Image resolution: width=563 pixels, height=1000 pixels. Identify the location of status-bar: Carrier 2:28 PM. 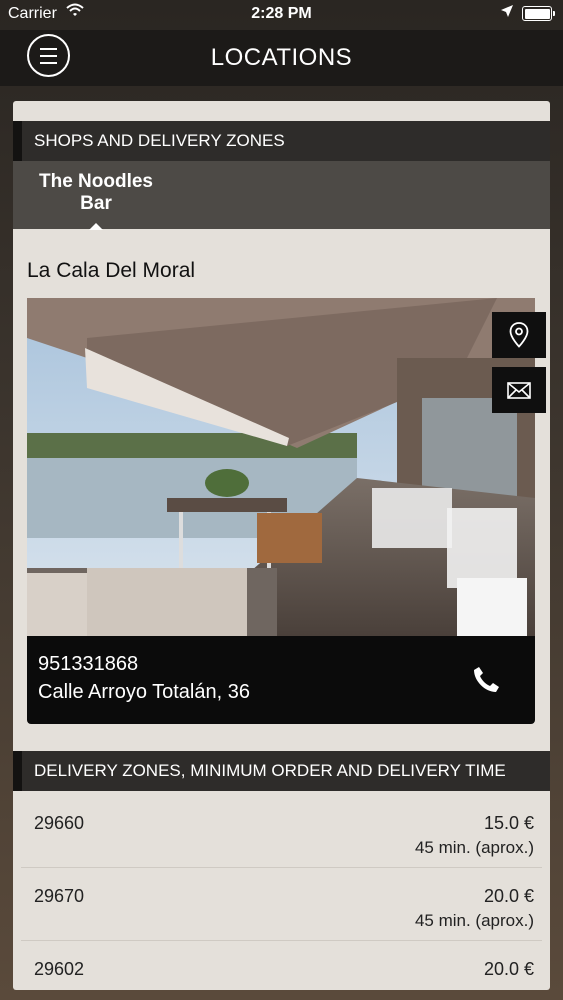
(281, 15).